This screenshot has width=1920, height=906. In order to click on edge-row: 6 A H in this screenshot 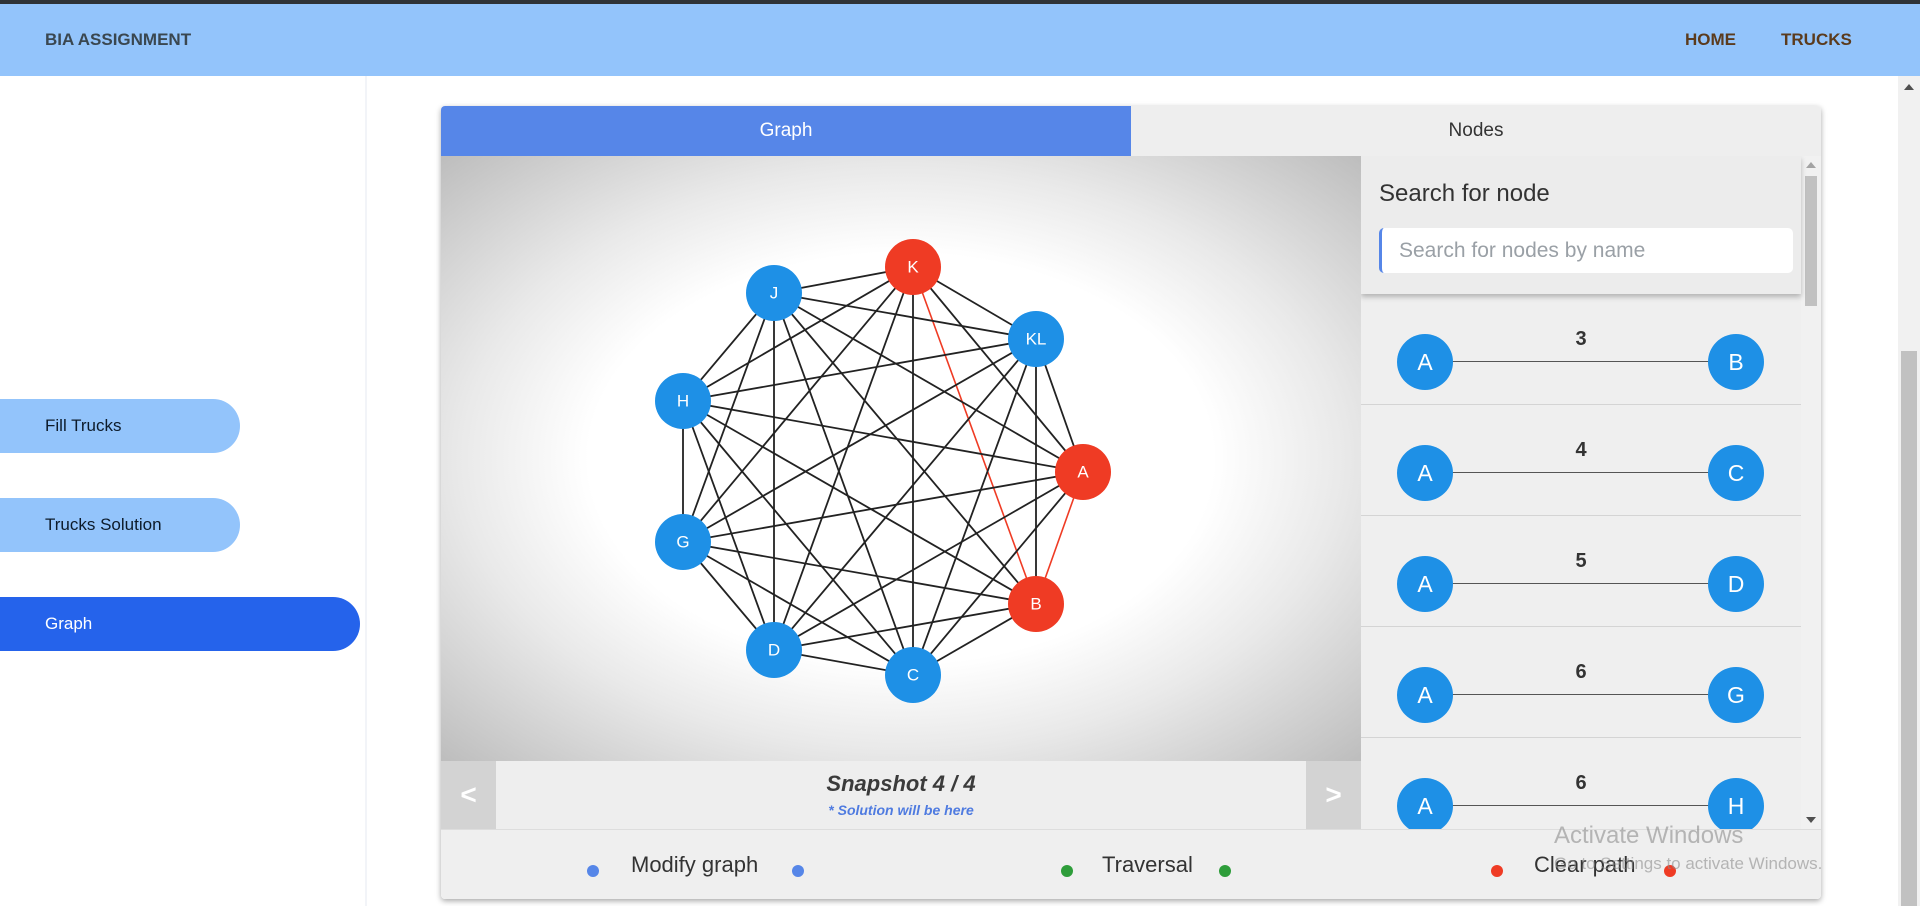, I will do `click(1581, 783)`.